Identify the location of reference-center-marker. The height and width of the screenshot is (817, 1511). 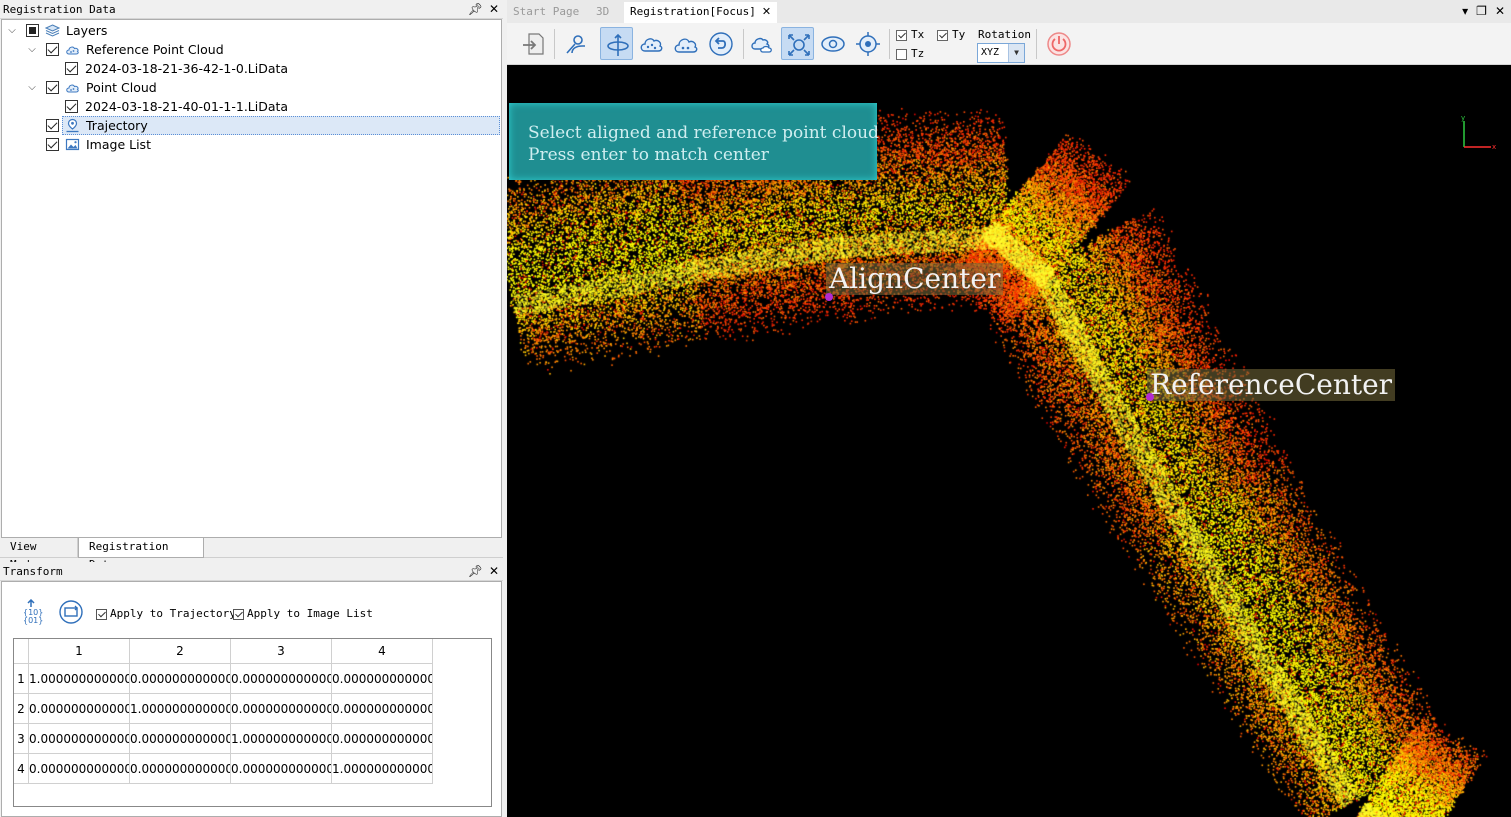
(1150, 397).